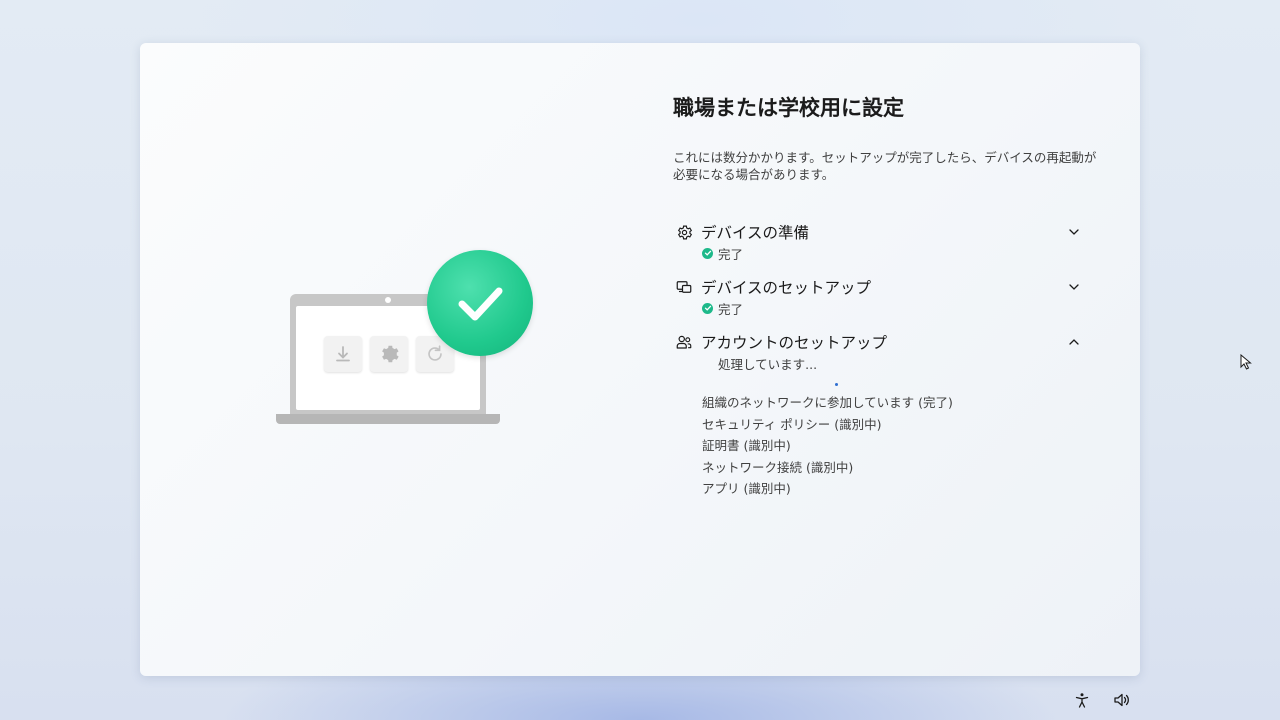 The height and width of the screenshot is (720, 1280). I want to click on setup-illustration, so click(406, 340).